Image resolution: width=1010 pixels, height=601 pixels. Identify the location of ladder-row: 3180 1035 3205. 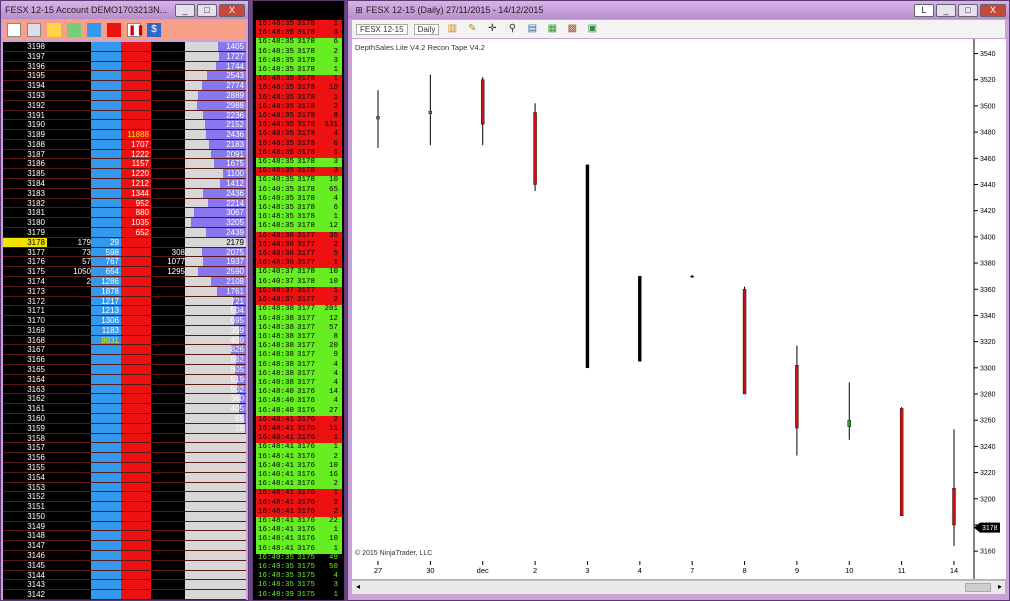
(124, 223).